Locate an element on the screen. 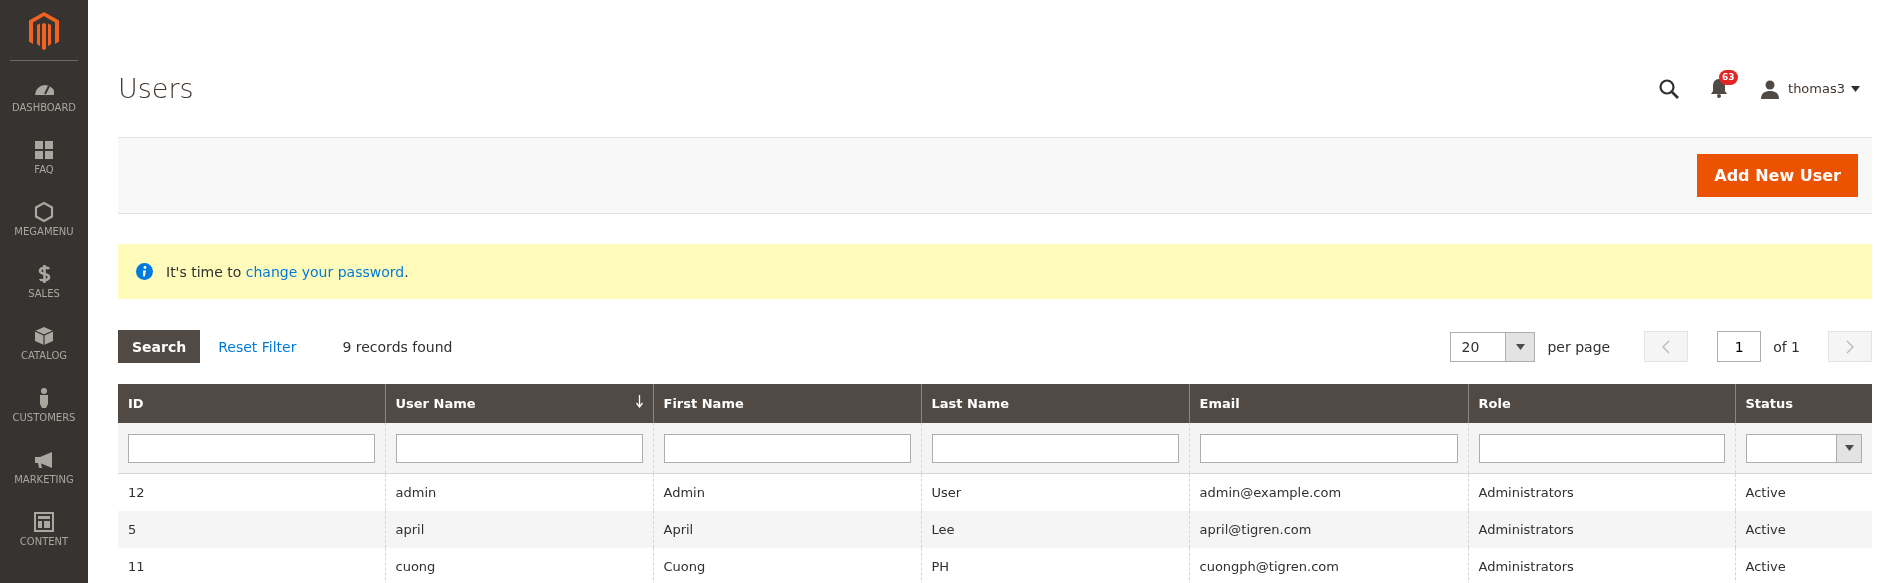 This screenshot has height=583, width=1885. notification-count: 63 is located at coordinates (1728, 77).